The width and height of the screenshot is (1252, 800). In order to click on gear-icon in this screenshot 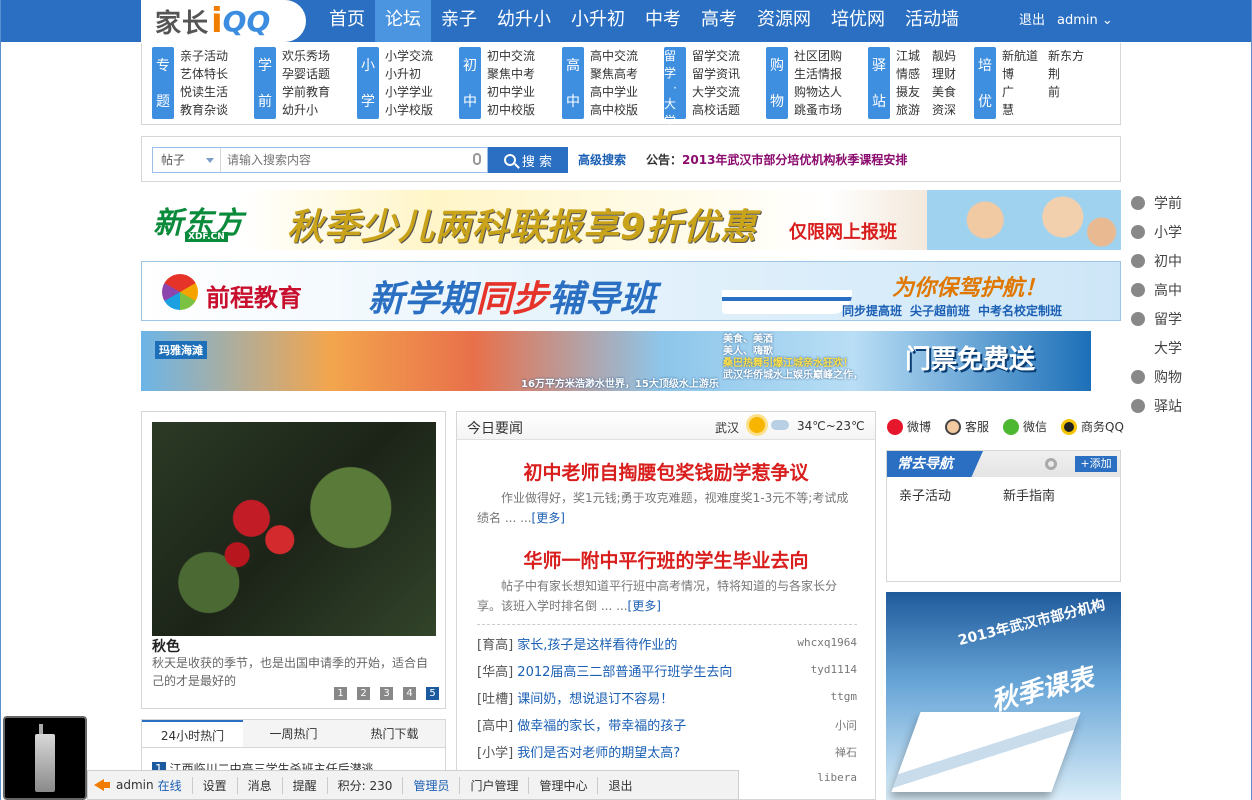, I will do `click(1051, 464)`.